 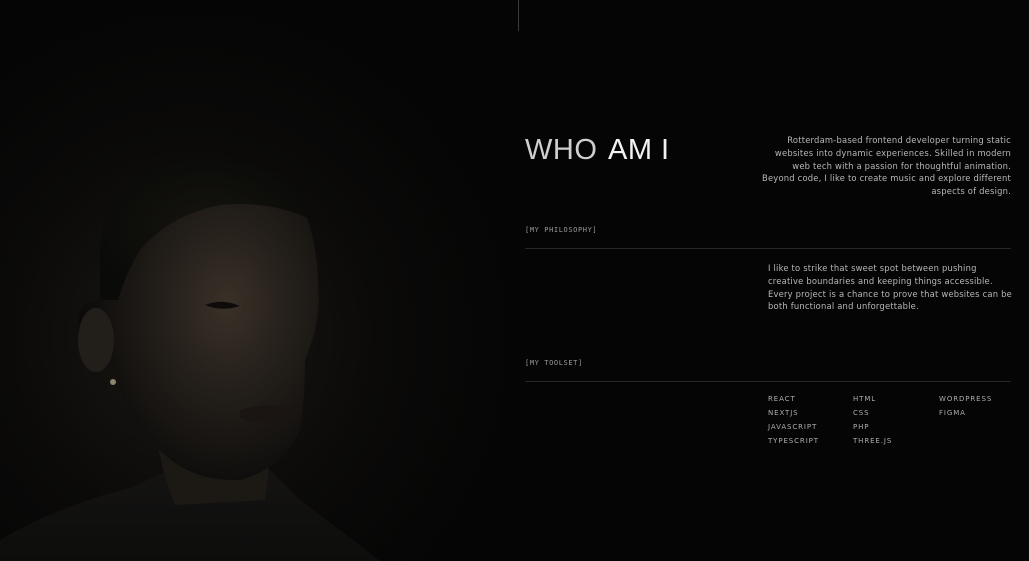 What do you see at coordinates (793, 441) in the screenshot?
I see `tool-item: TYPESCRIPT` at bounding box center [793, 441].